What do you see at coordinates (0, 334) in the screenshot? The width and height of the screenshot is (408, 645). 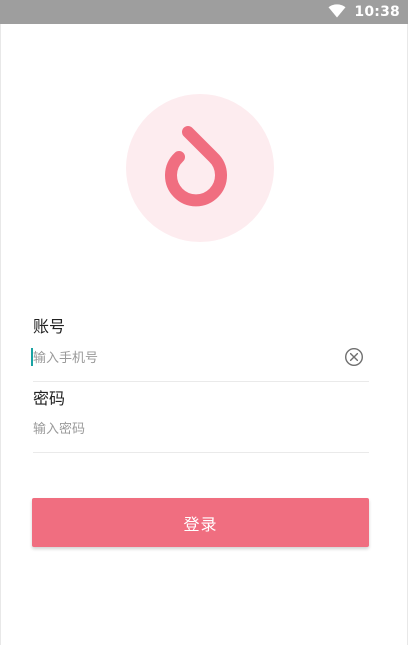 I see `frame-border-left` at bounding box center [0, 334].